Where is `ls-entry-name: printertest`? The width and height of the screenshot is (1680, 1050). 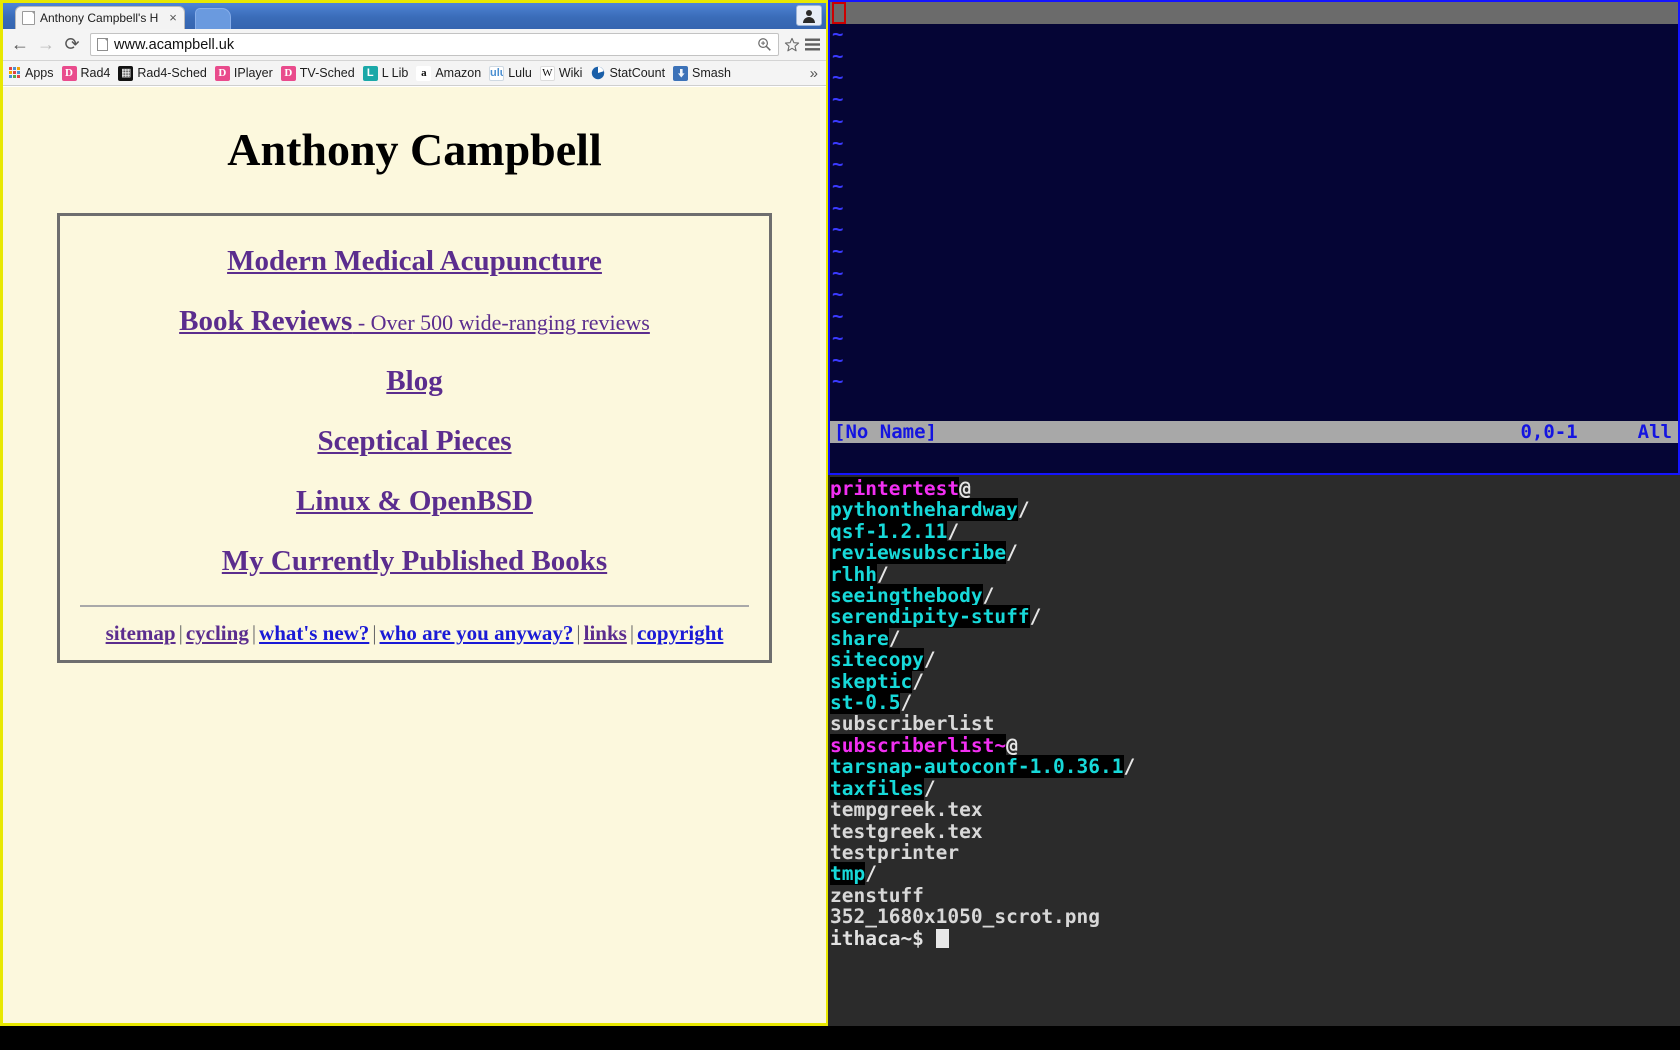
ls-entry-name: printertest is located at coordinates (895, 488).